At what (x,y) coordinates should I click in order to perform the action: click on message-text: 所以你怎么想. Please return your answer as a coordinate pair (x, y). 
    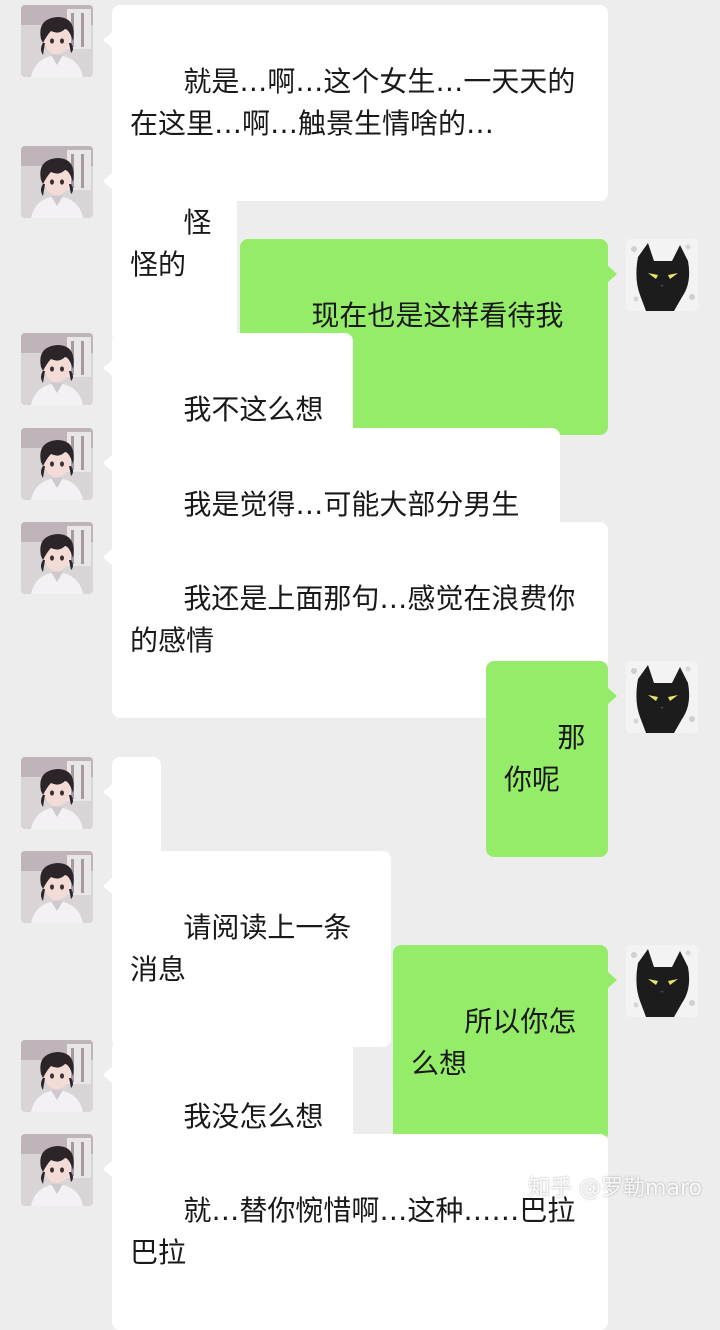
    Looking at the image, I should click on (494, 1042).